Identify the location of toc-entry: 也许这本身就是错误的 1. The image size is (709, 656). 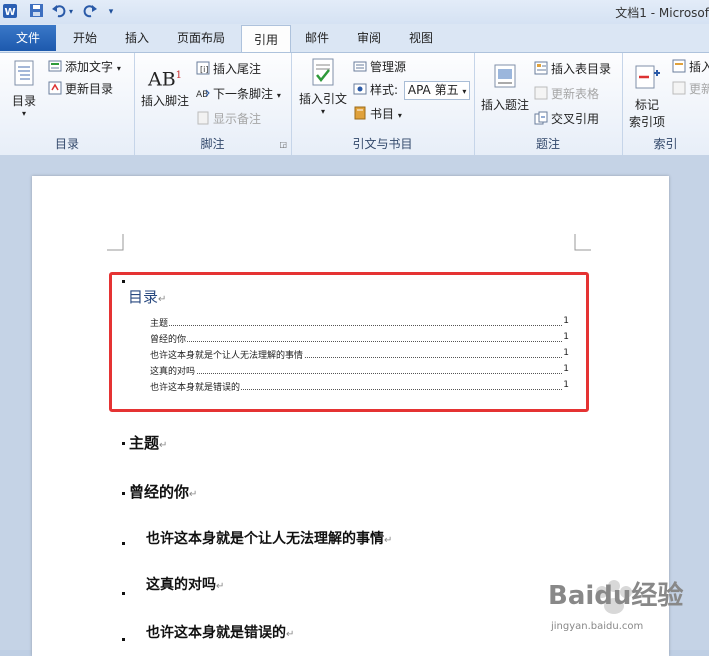
(361, 387).